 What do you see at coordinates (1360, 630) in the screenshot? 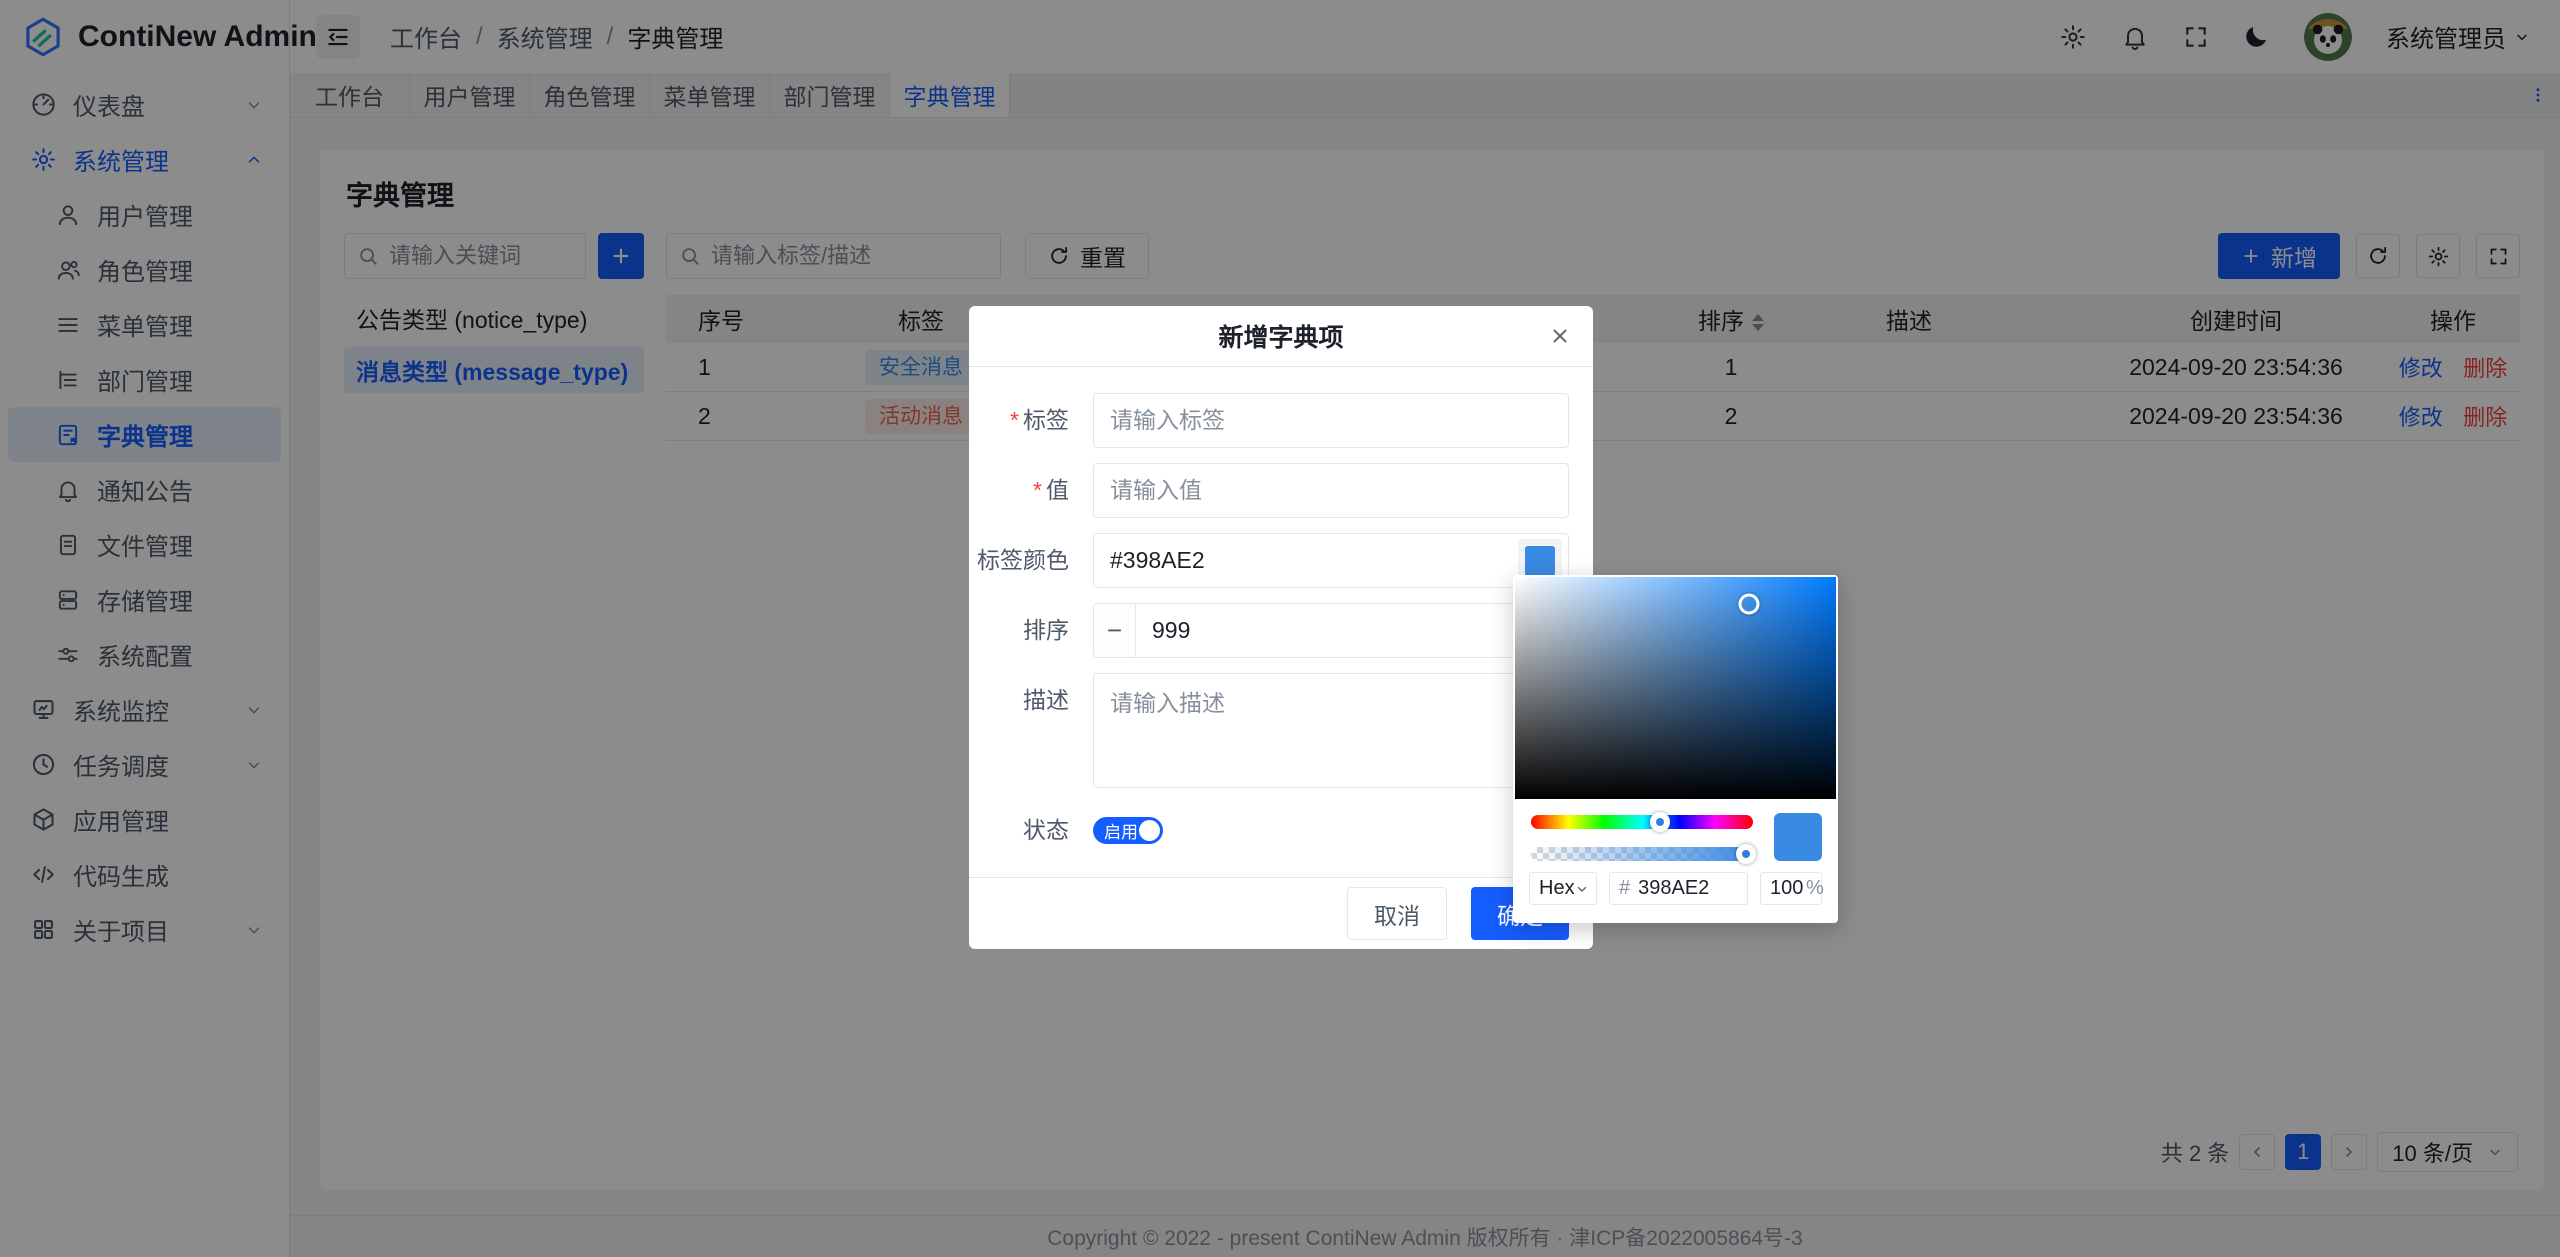
I see `sort-input` at bounding box center [1360, 630].